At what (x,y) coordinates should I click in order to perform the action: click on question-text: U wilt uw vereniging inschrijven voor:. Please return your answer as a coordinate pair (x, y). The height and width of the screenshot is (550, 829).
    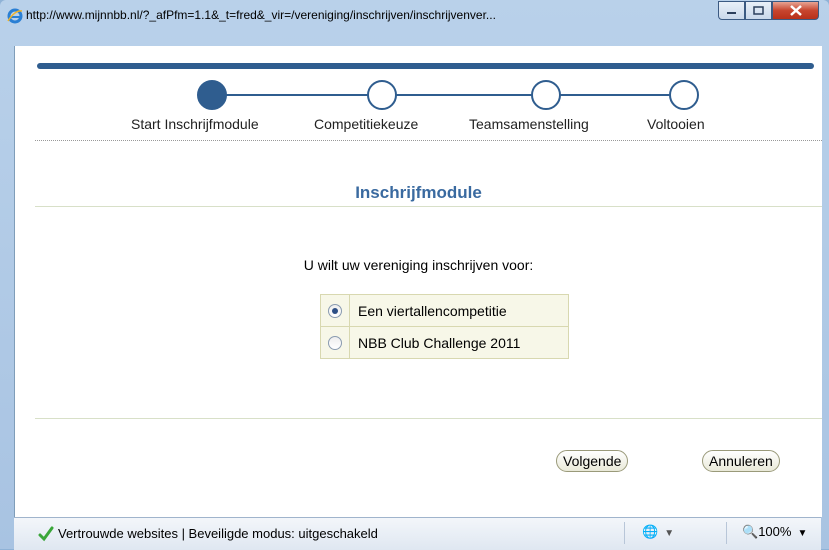
    Looking at the image, I should click on (418, 265).